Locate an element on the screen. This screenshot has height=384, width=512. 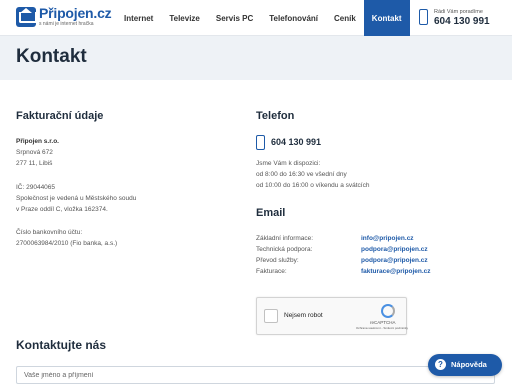
header-phone-number: 604 130 991 is located at coordinates (462, 21).